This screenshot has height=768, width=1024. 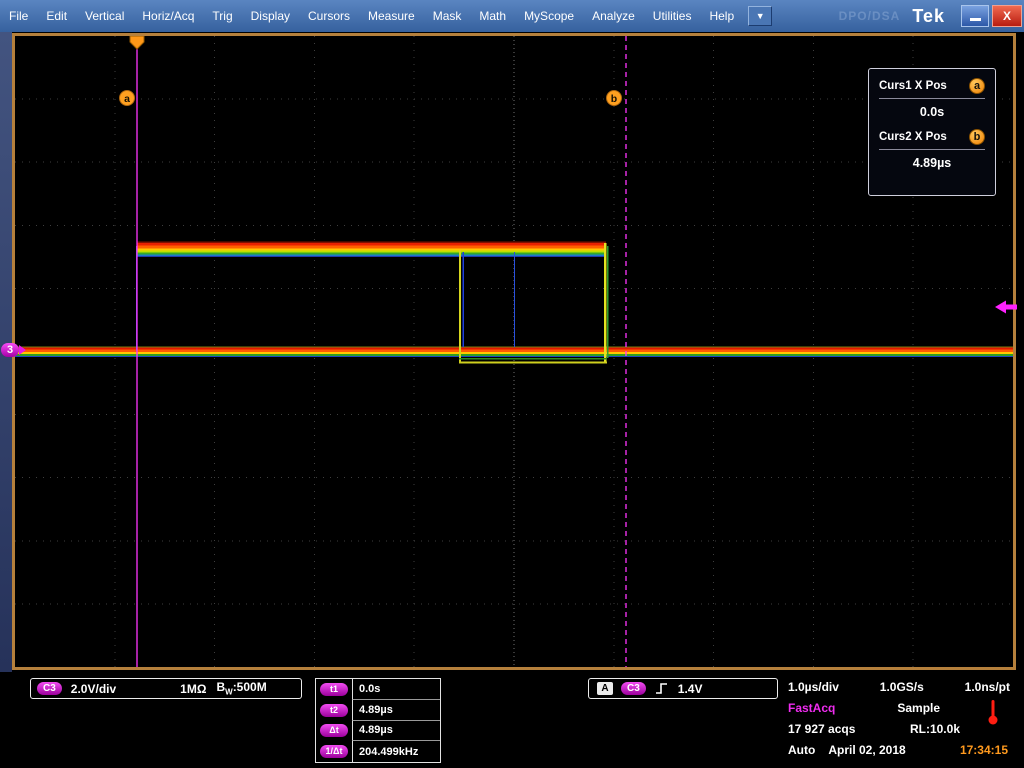 I want to click on delta-t-badge: Δt, so click(x=334, y=731).